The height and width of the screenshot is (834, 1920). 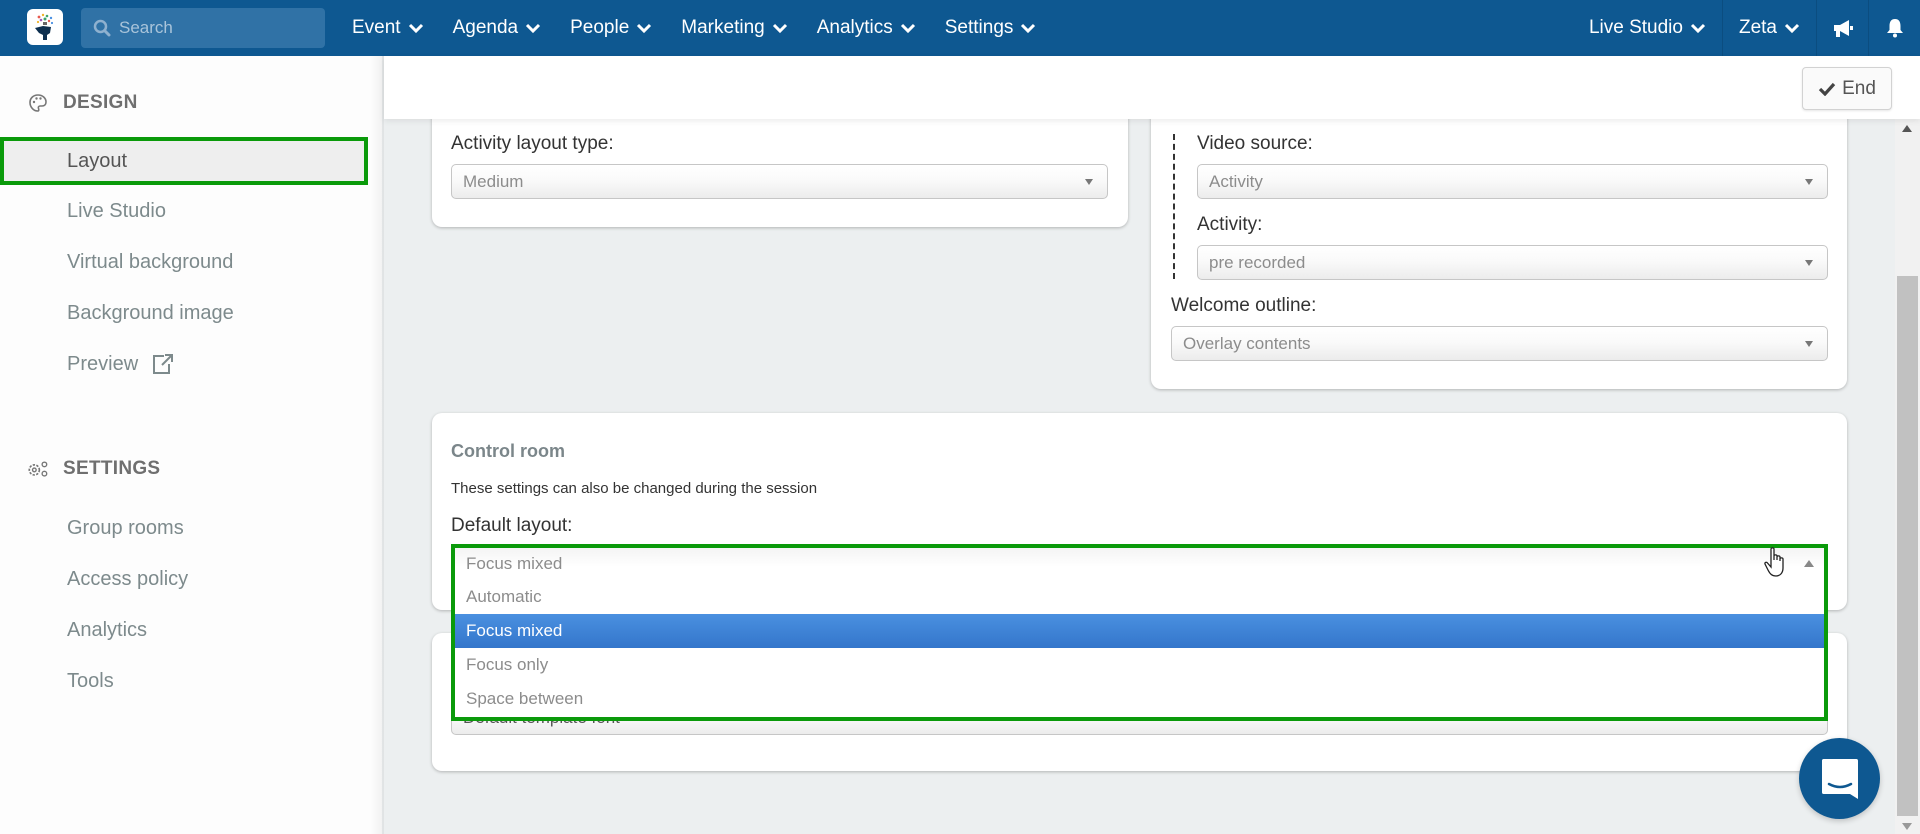 I want to click on scroll-down-arrow-icon, so click(x=1907, y=826).